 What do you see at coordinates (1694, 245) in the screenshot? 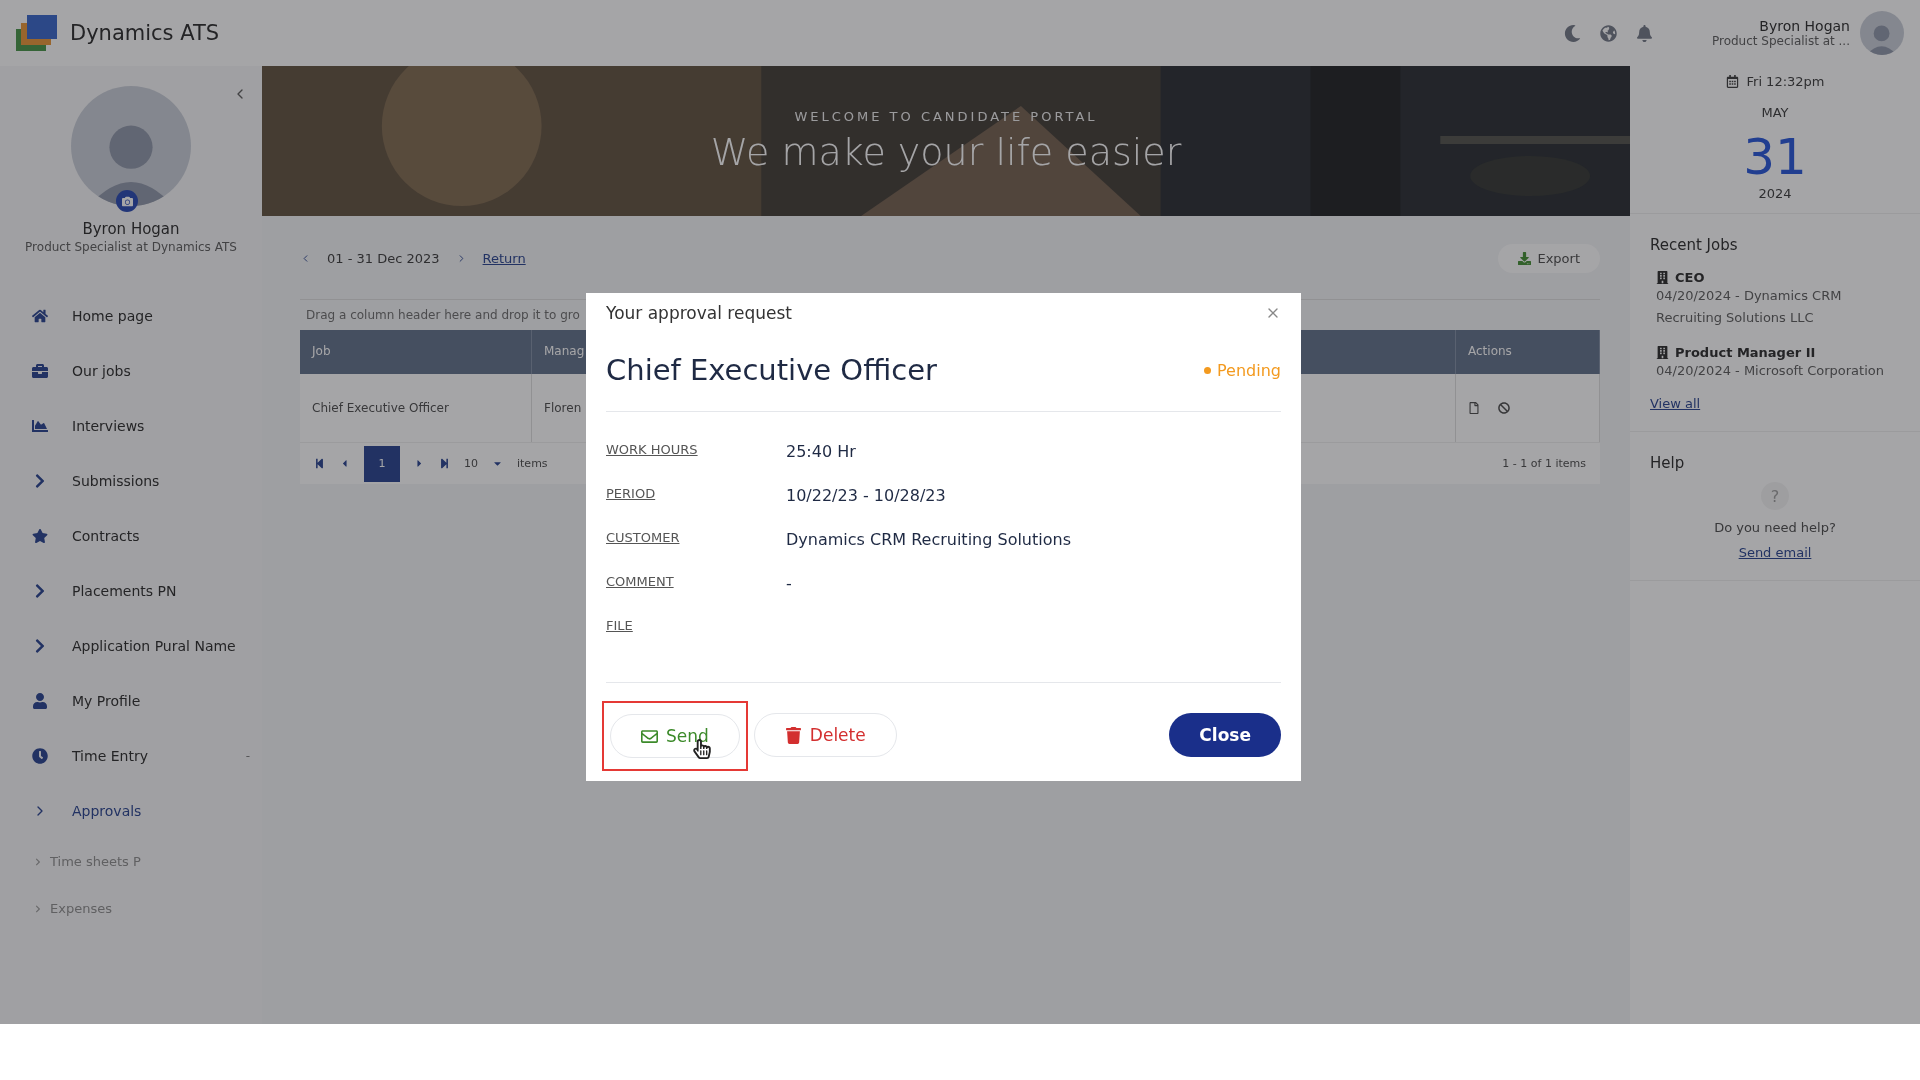
I see `section-title: Recent Jobs` at bounding box center [1694, 245].